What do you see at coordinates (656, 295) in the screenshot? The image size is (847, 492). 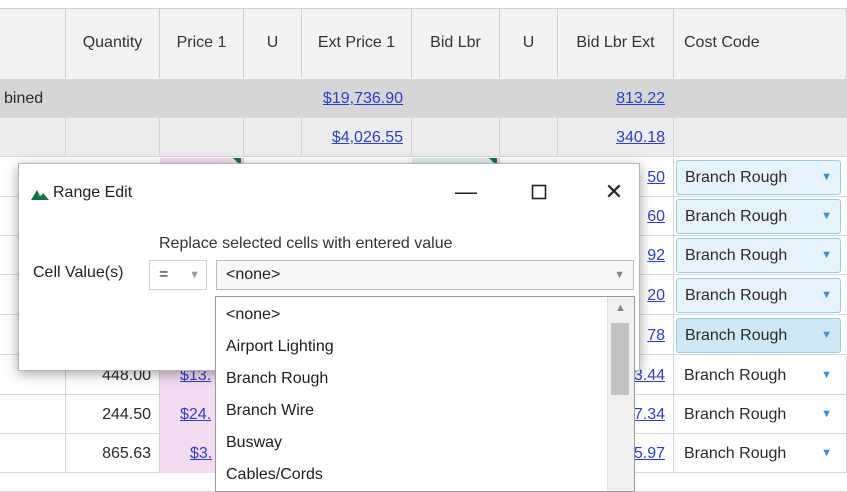 I see `bid-lbr-ext-value: 20` at bounding box center [656, 295].